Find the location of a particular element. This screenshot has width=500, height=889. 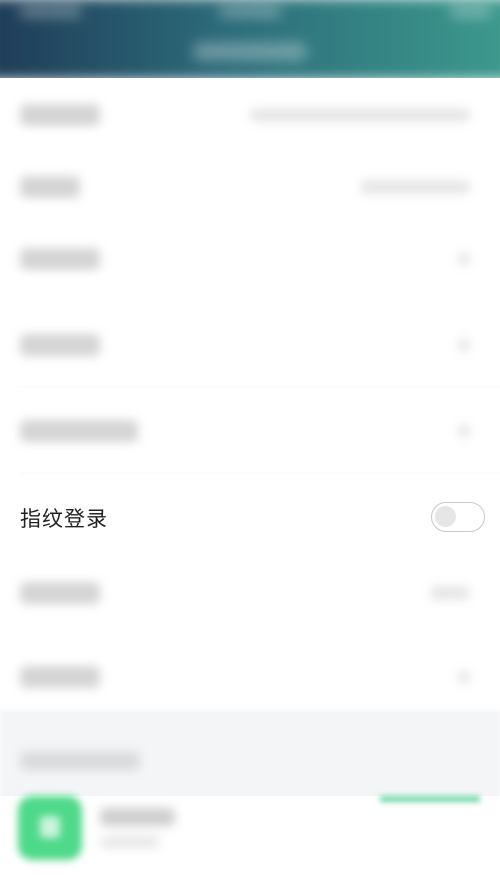

status-battery is located at coordinates (470, 11).